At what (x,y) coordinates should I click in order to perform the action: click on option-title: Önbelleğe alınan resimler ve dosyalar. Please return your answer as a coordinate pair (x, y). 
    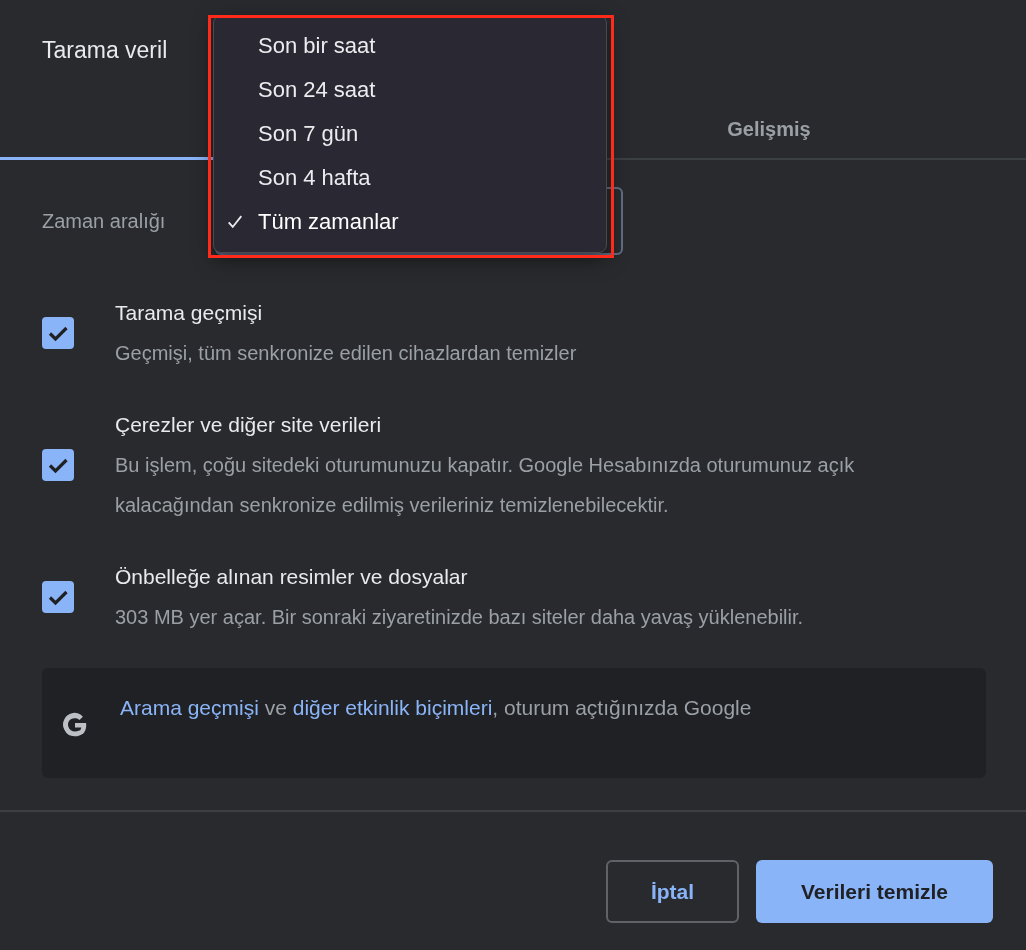
    Looking at the image, I should click on (292, 577).